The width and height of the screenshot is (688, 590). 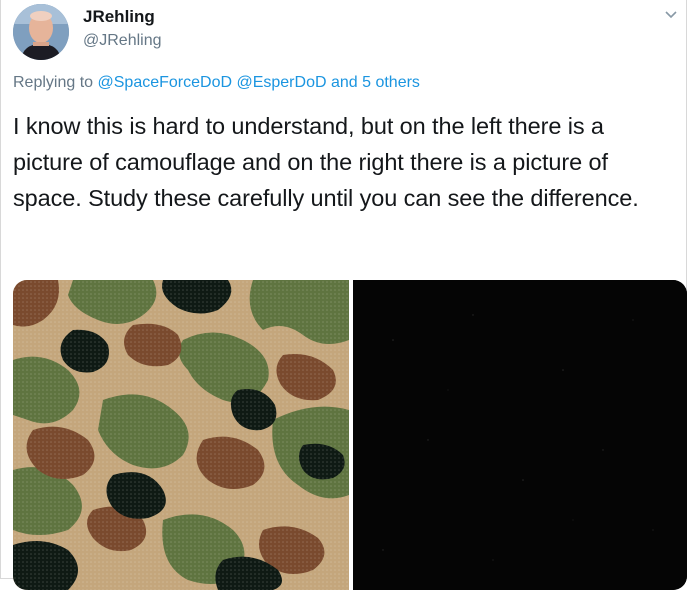 I want to click on mention-esperdod: @EsperDoD, so click(x=281, y=82).